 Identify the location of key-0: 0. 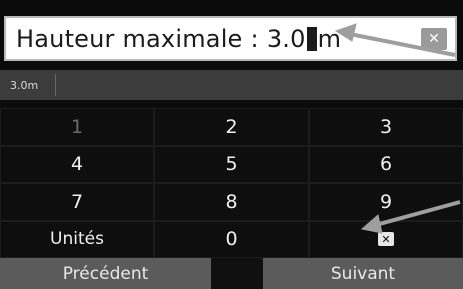
(231, 239).